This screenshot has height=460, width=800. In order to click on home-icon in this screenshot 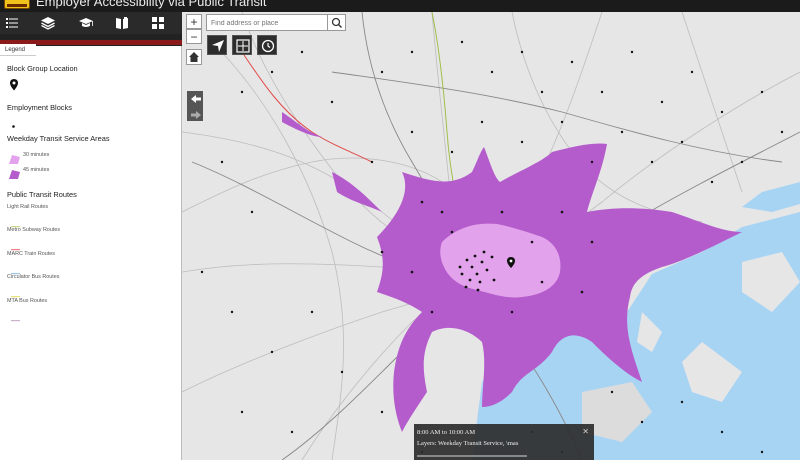, I will do `click(194, 57)`.